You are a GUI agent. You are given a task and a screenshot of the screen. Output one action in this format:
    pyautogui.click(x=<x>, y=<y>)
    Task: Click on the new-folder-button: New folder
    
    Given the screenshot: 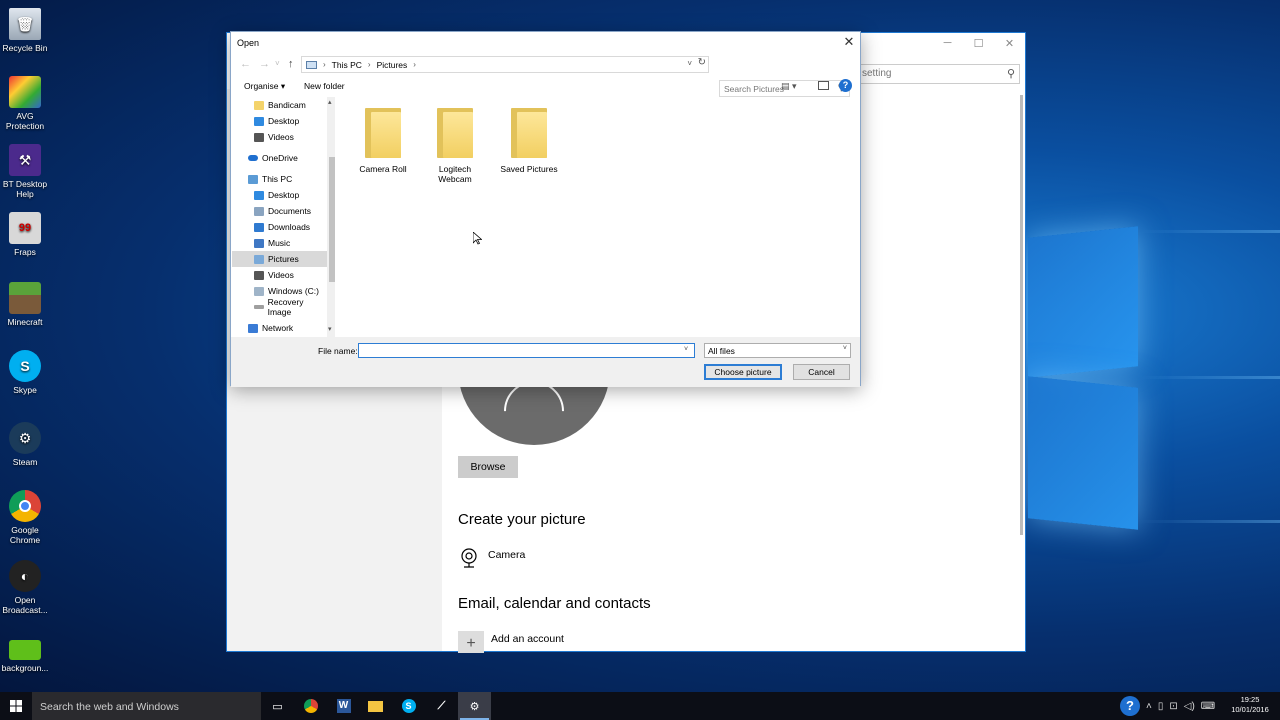 What is the action you would take?
    pyautogui.click(x=324, y=86)
    